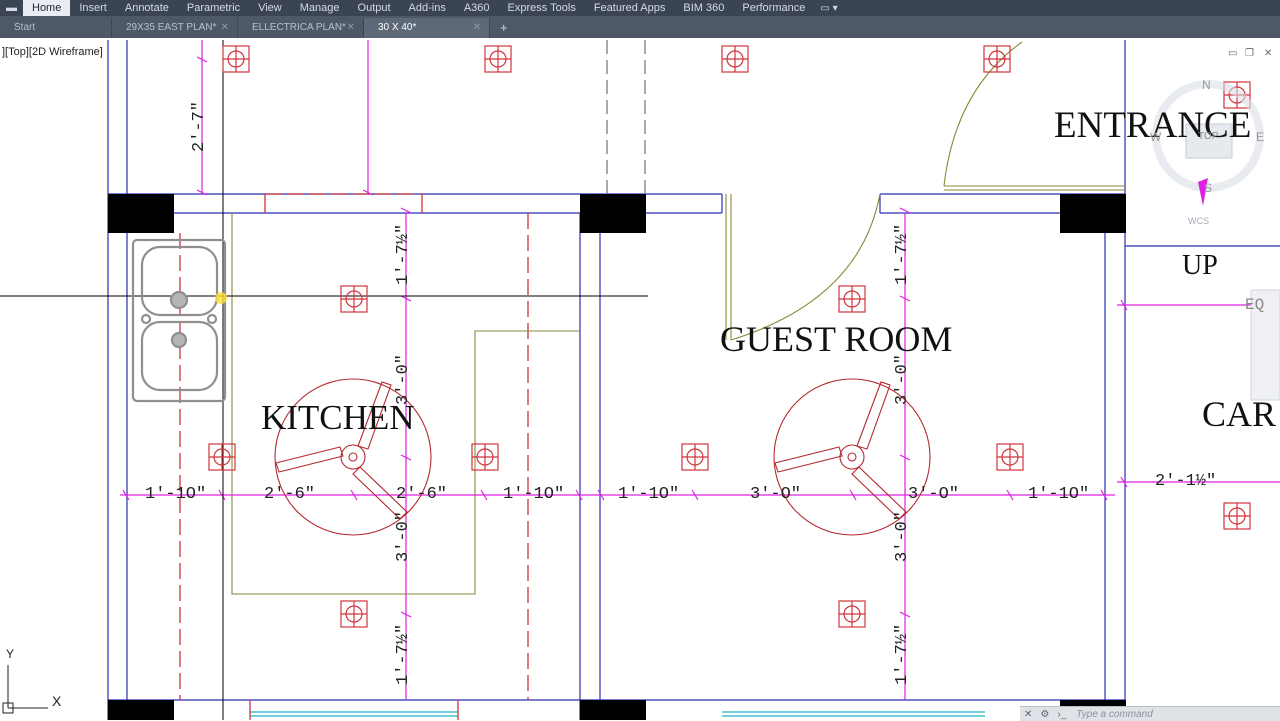 The height and width of the screenshot is (721, 1280). Describe the element at coordinates (1155, 137) in the screenshot. I see `compass-west: W` at that location.